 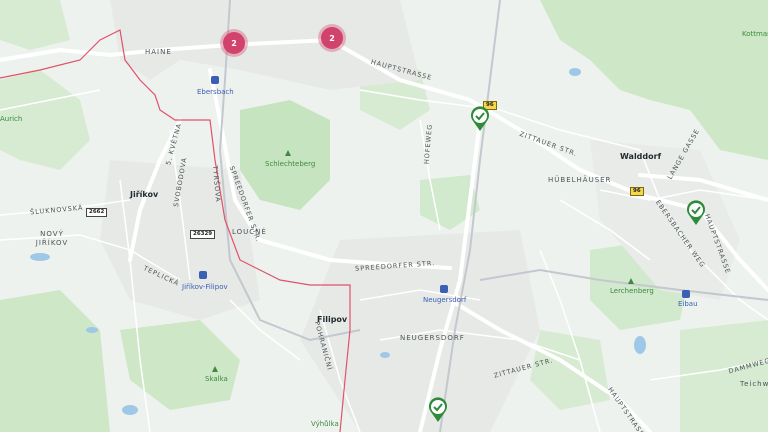 What do you see at coordinates (632, 291) in the screenshot?
I see `poi-label: Lerchenberg` at bounding box center [632, 291].